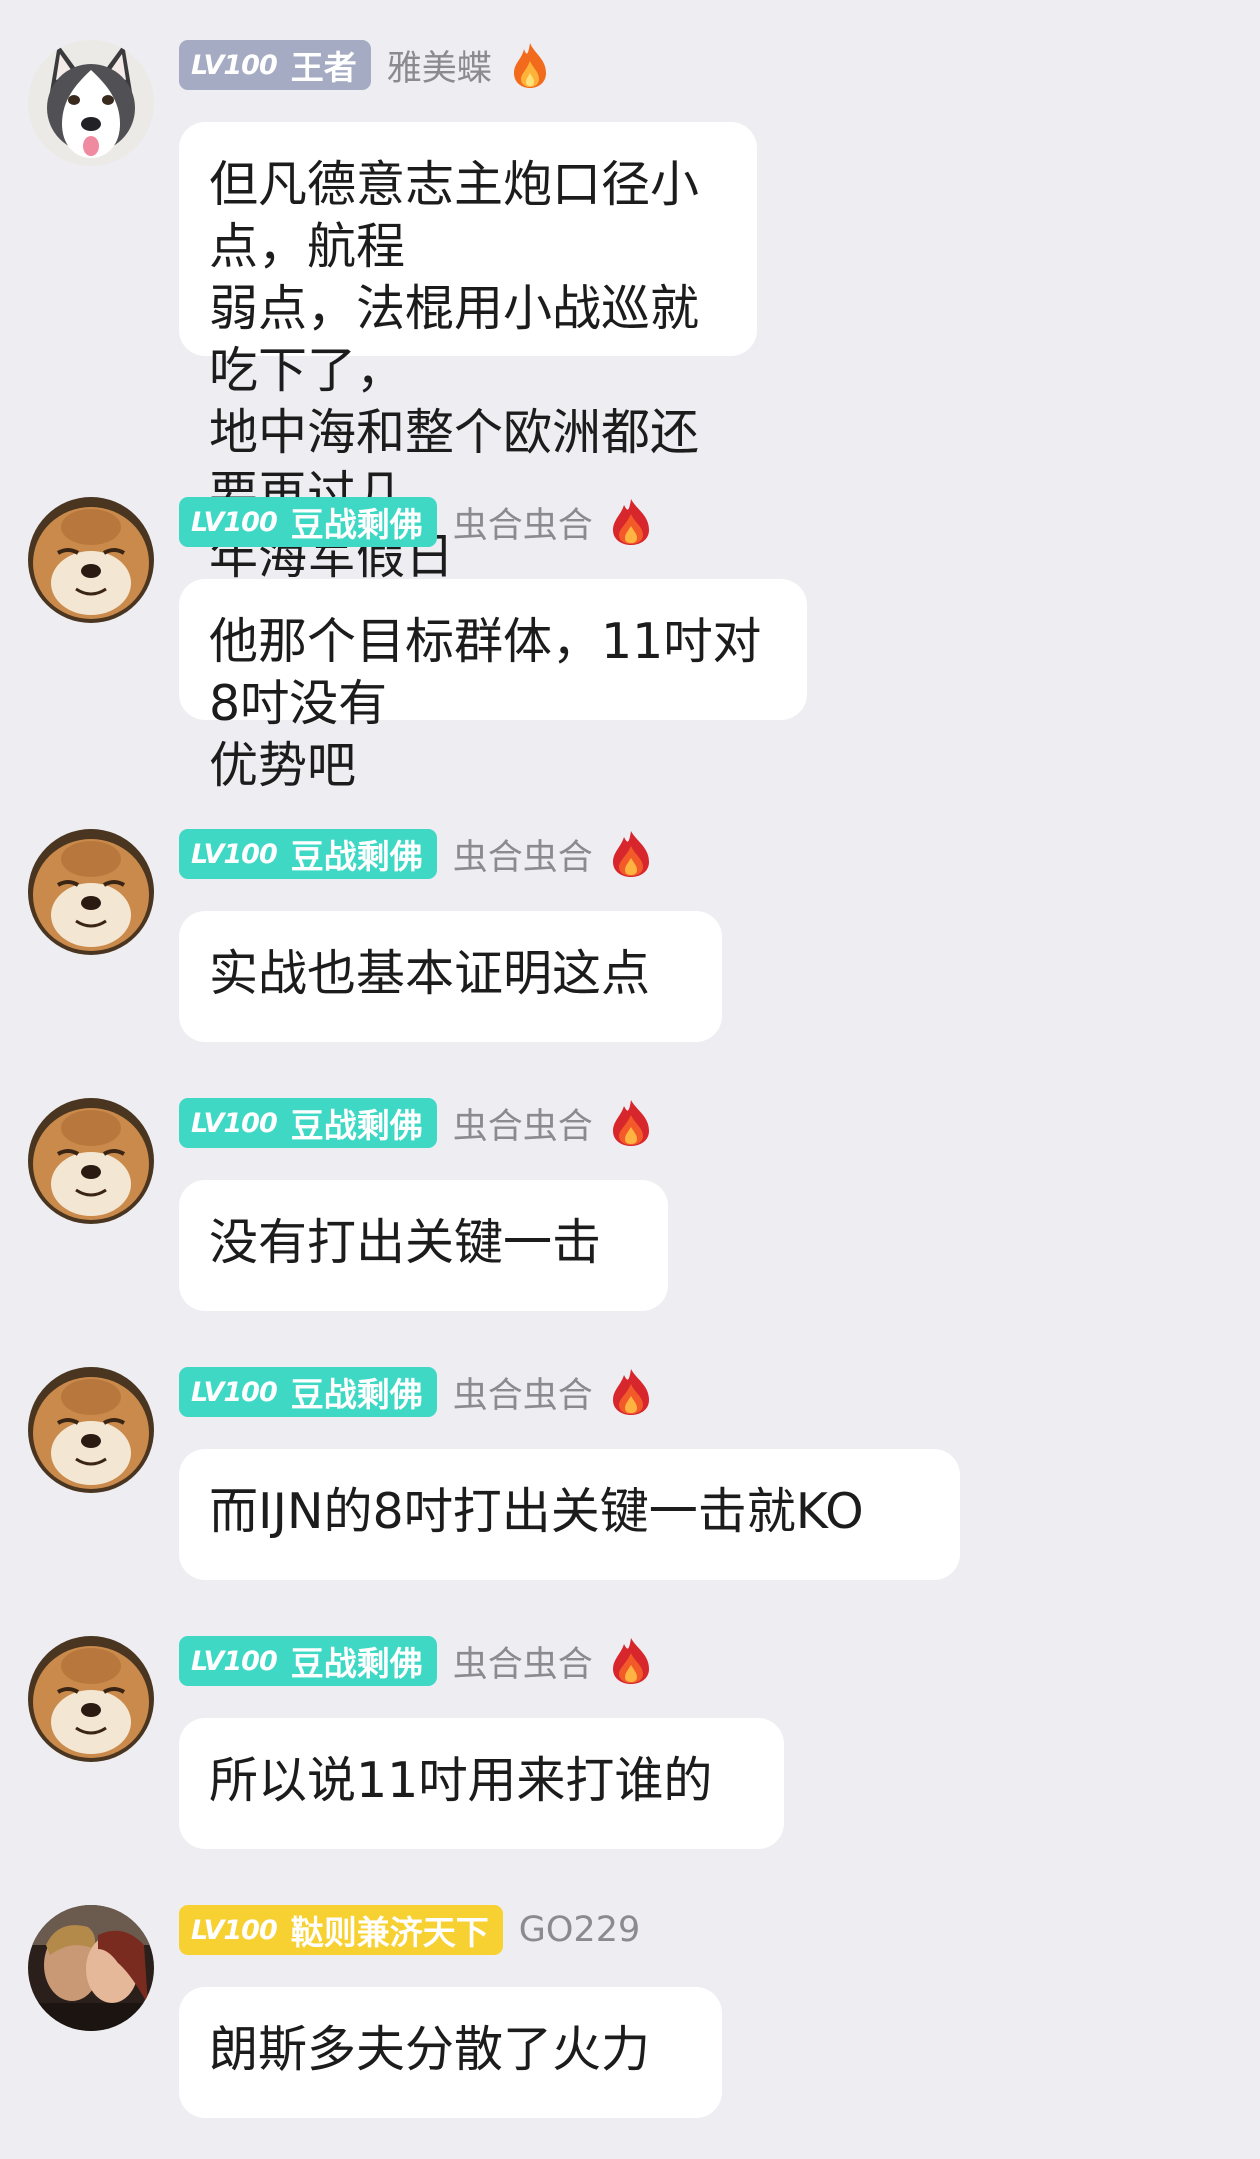 The image size is (1260, 2159). Describe the element at coordinates (481, 1783) in the screenshot. I see `message-bubble: 所以说11吋用来打谁的` at that location.